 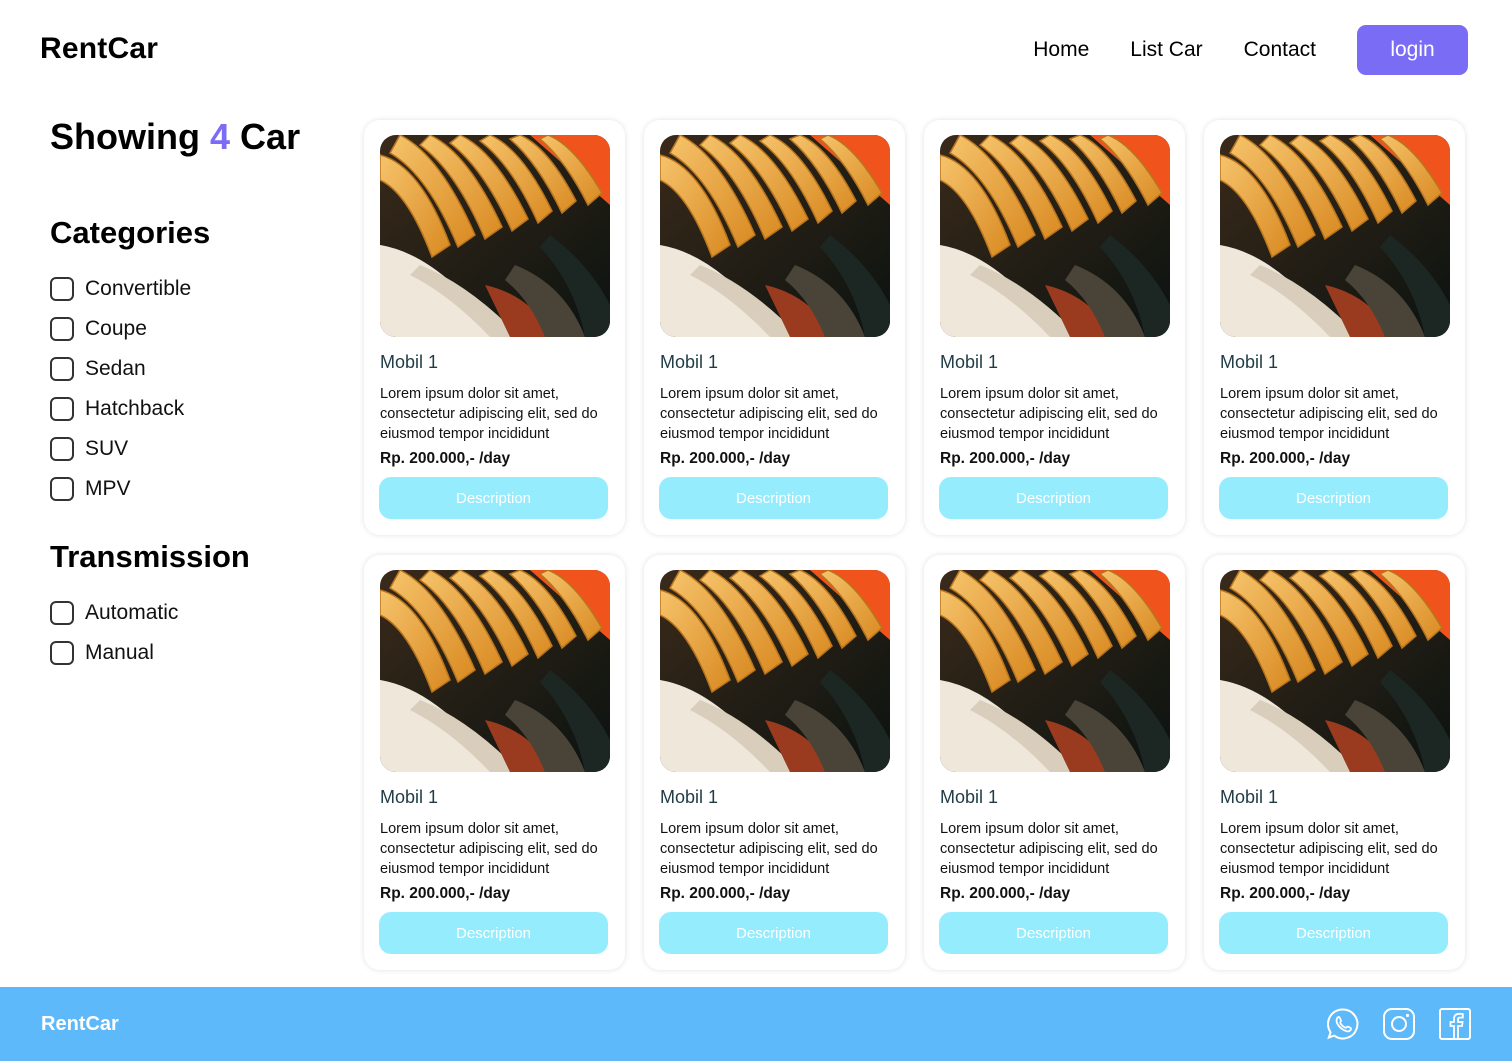 I want to click on results-count: 4, so click(x=220, y=136).